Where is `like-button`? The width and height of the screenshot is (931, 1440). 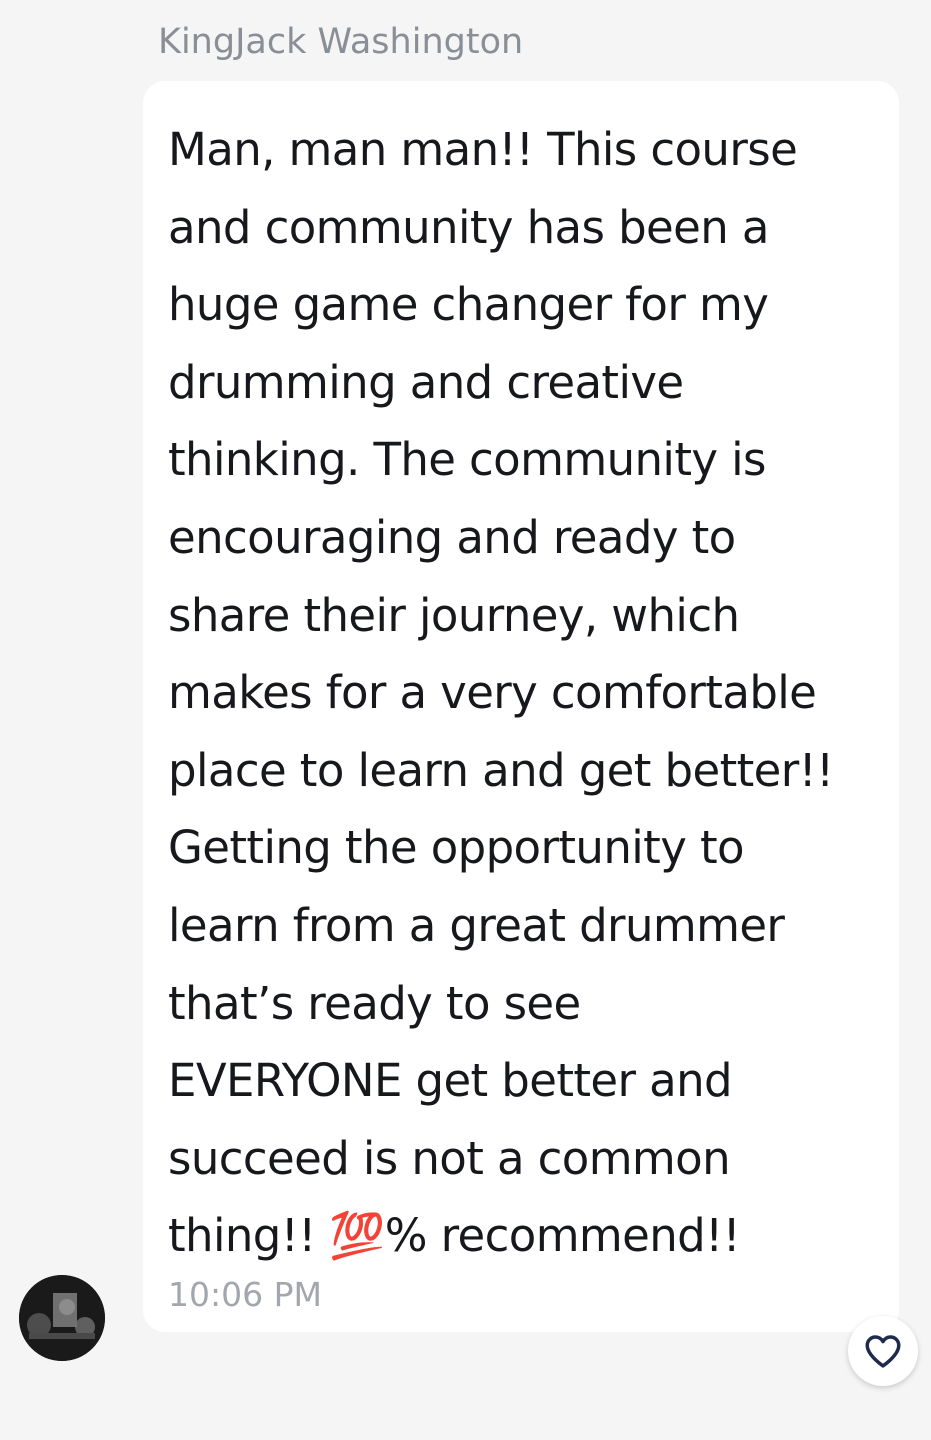
like-button is located at coordinates (883, 1351).